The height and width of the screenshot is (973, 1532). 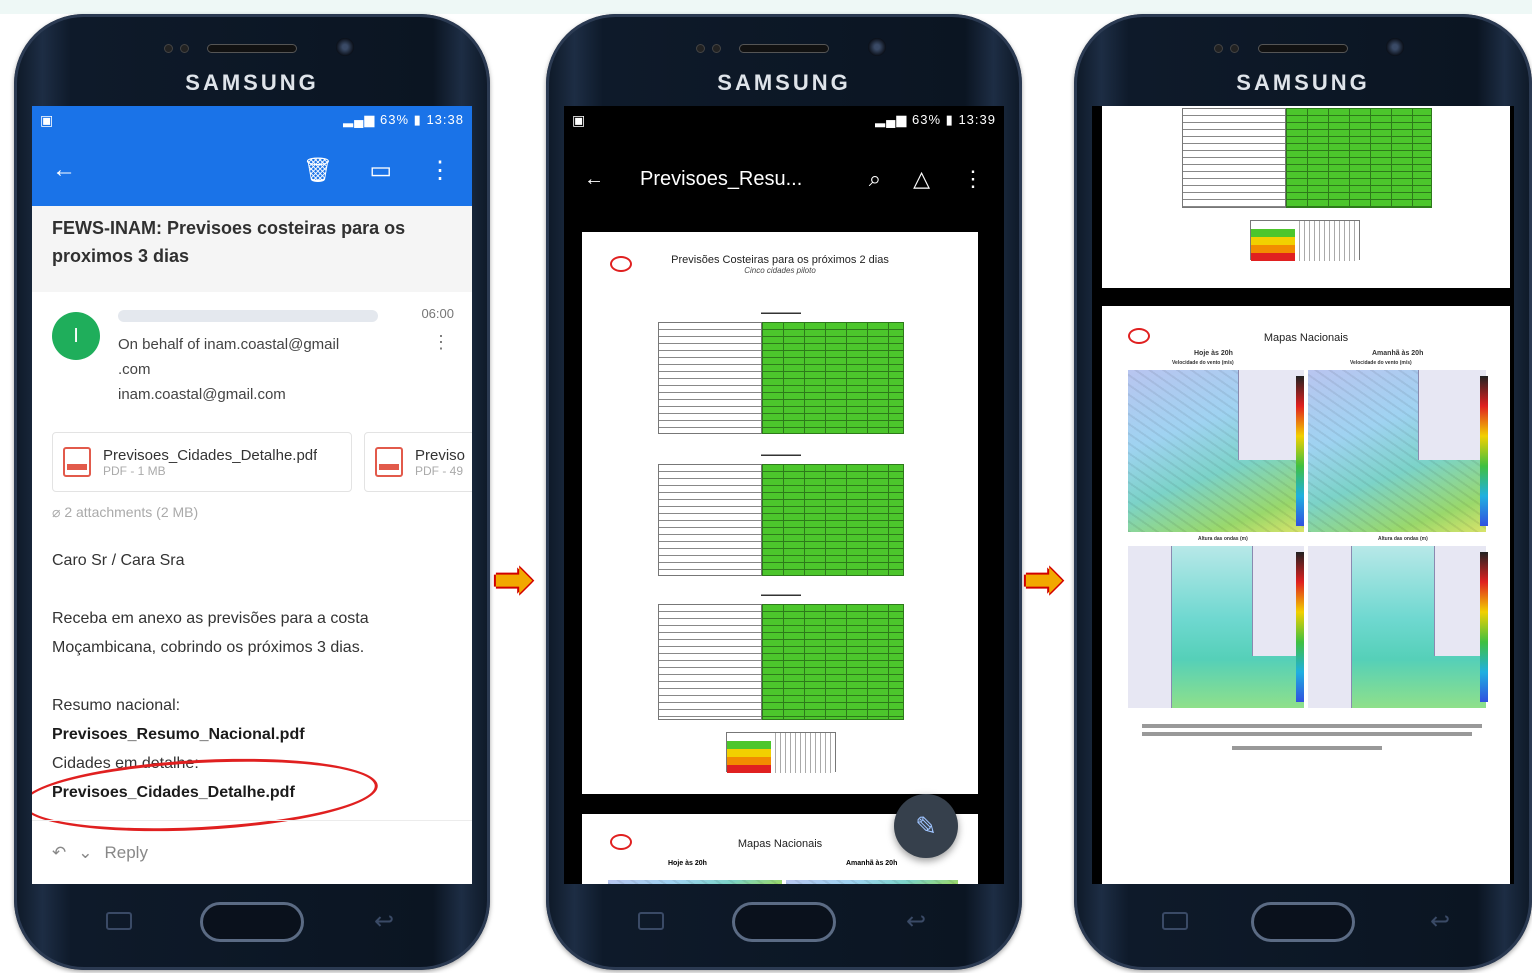 What do you see at coordinates (440, 455) in the screenshot?
I see `attachment-name: Previso` at bounding box center [440, 455].